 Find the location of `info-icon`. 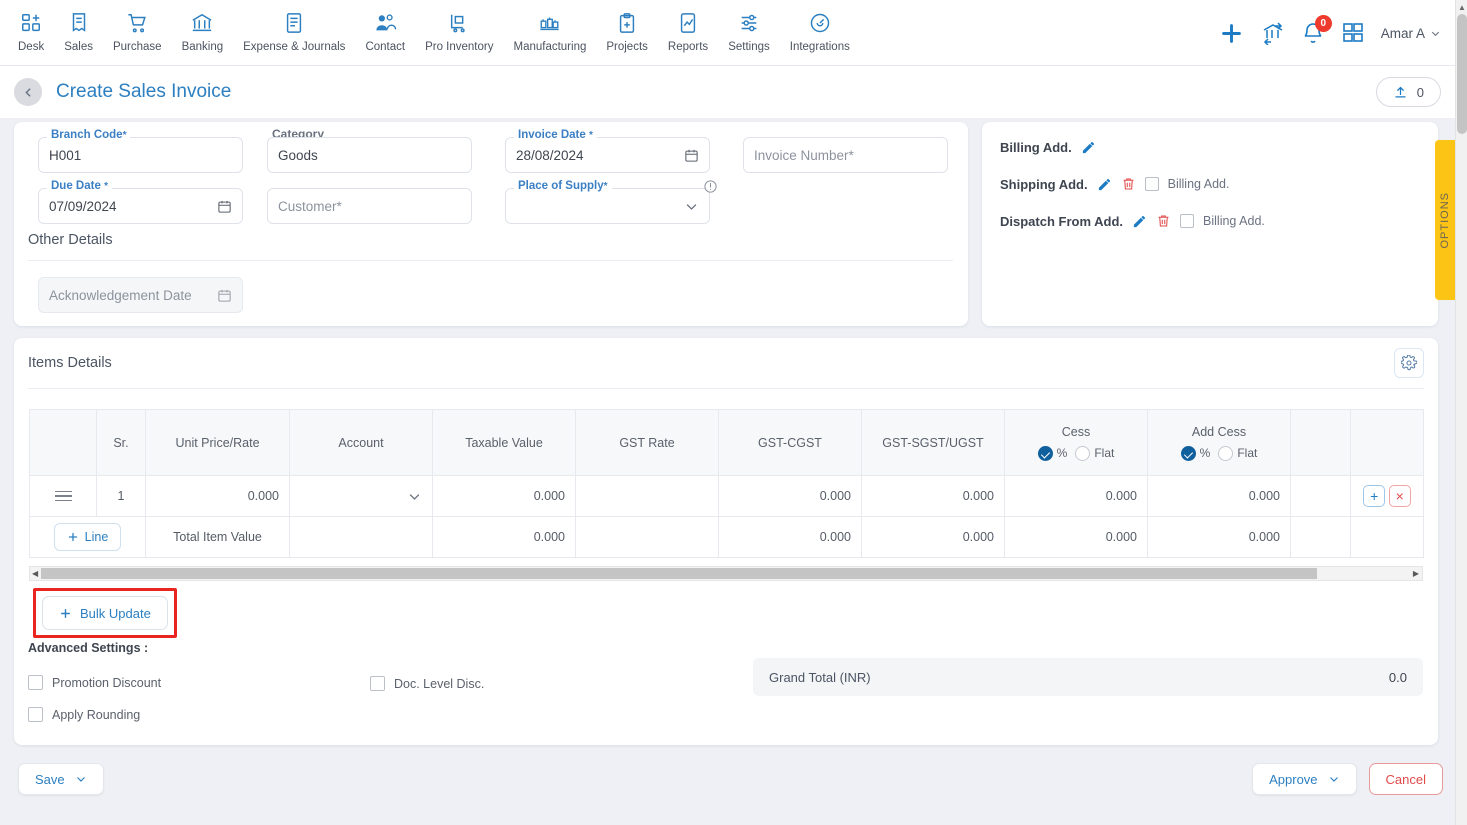

info-icon is located at coordinates (710, 186).